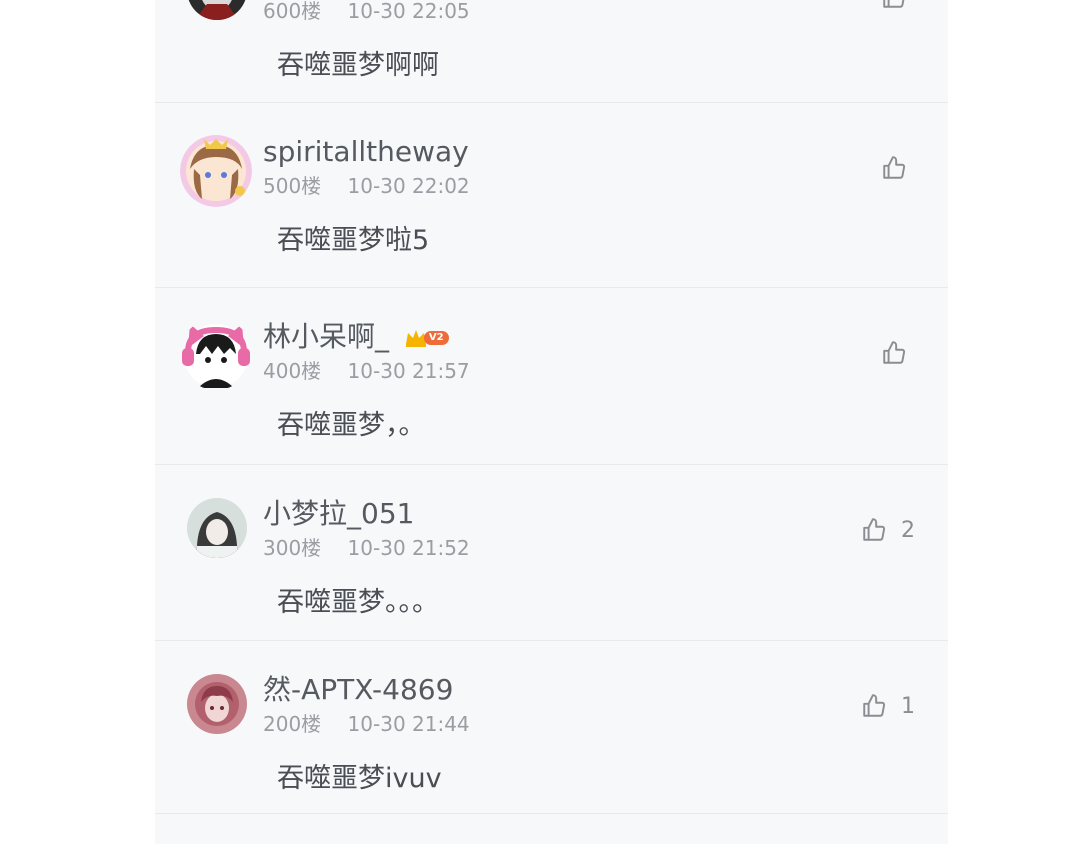 This screenshot has width=1080, height=844. Describe the element at coordinates (408, 371) in the screenshot. I see `comment-time: 10-30 21:57` at that location.